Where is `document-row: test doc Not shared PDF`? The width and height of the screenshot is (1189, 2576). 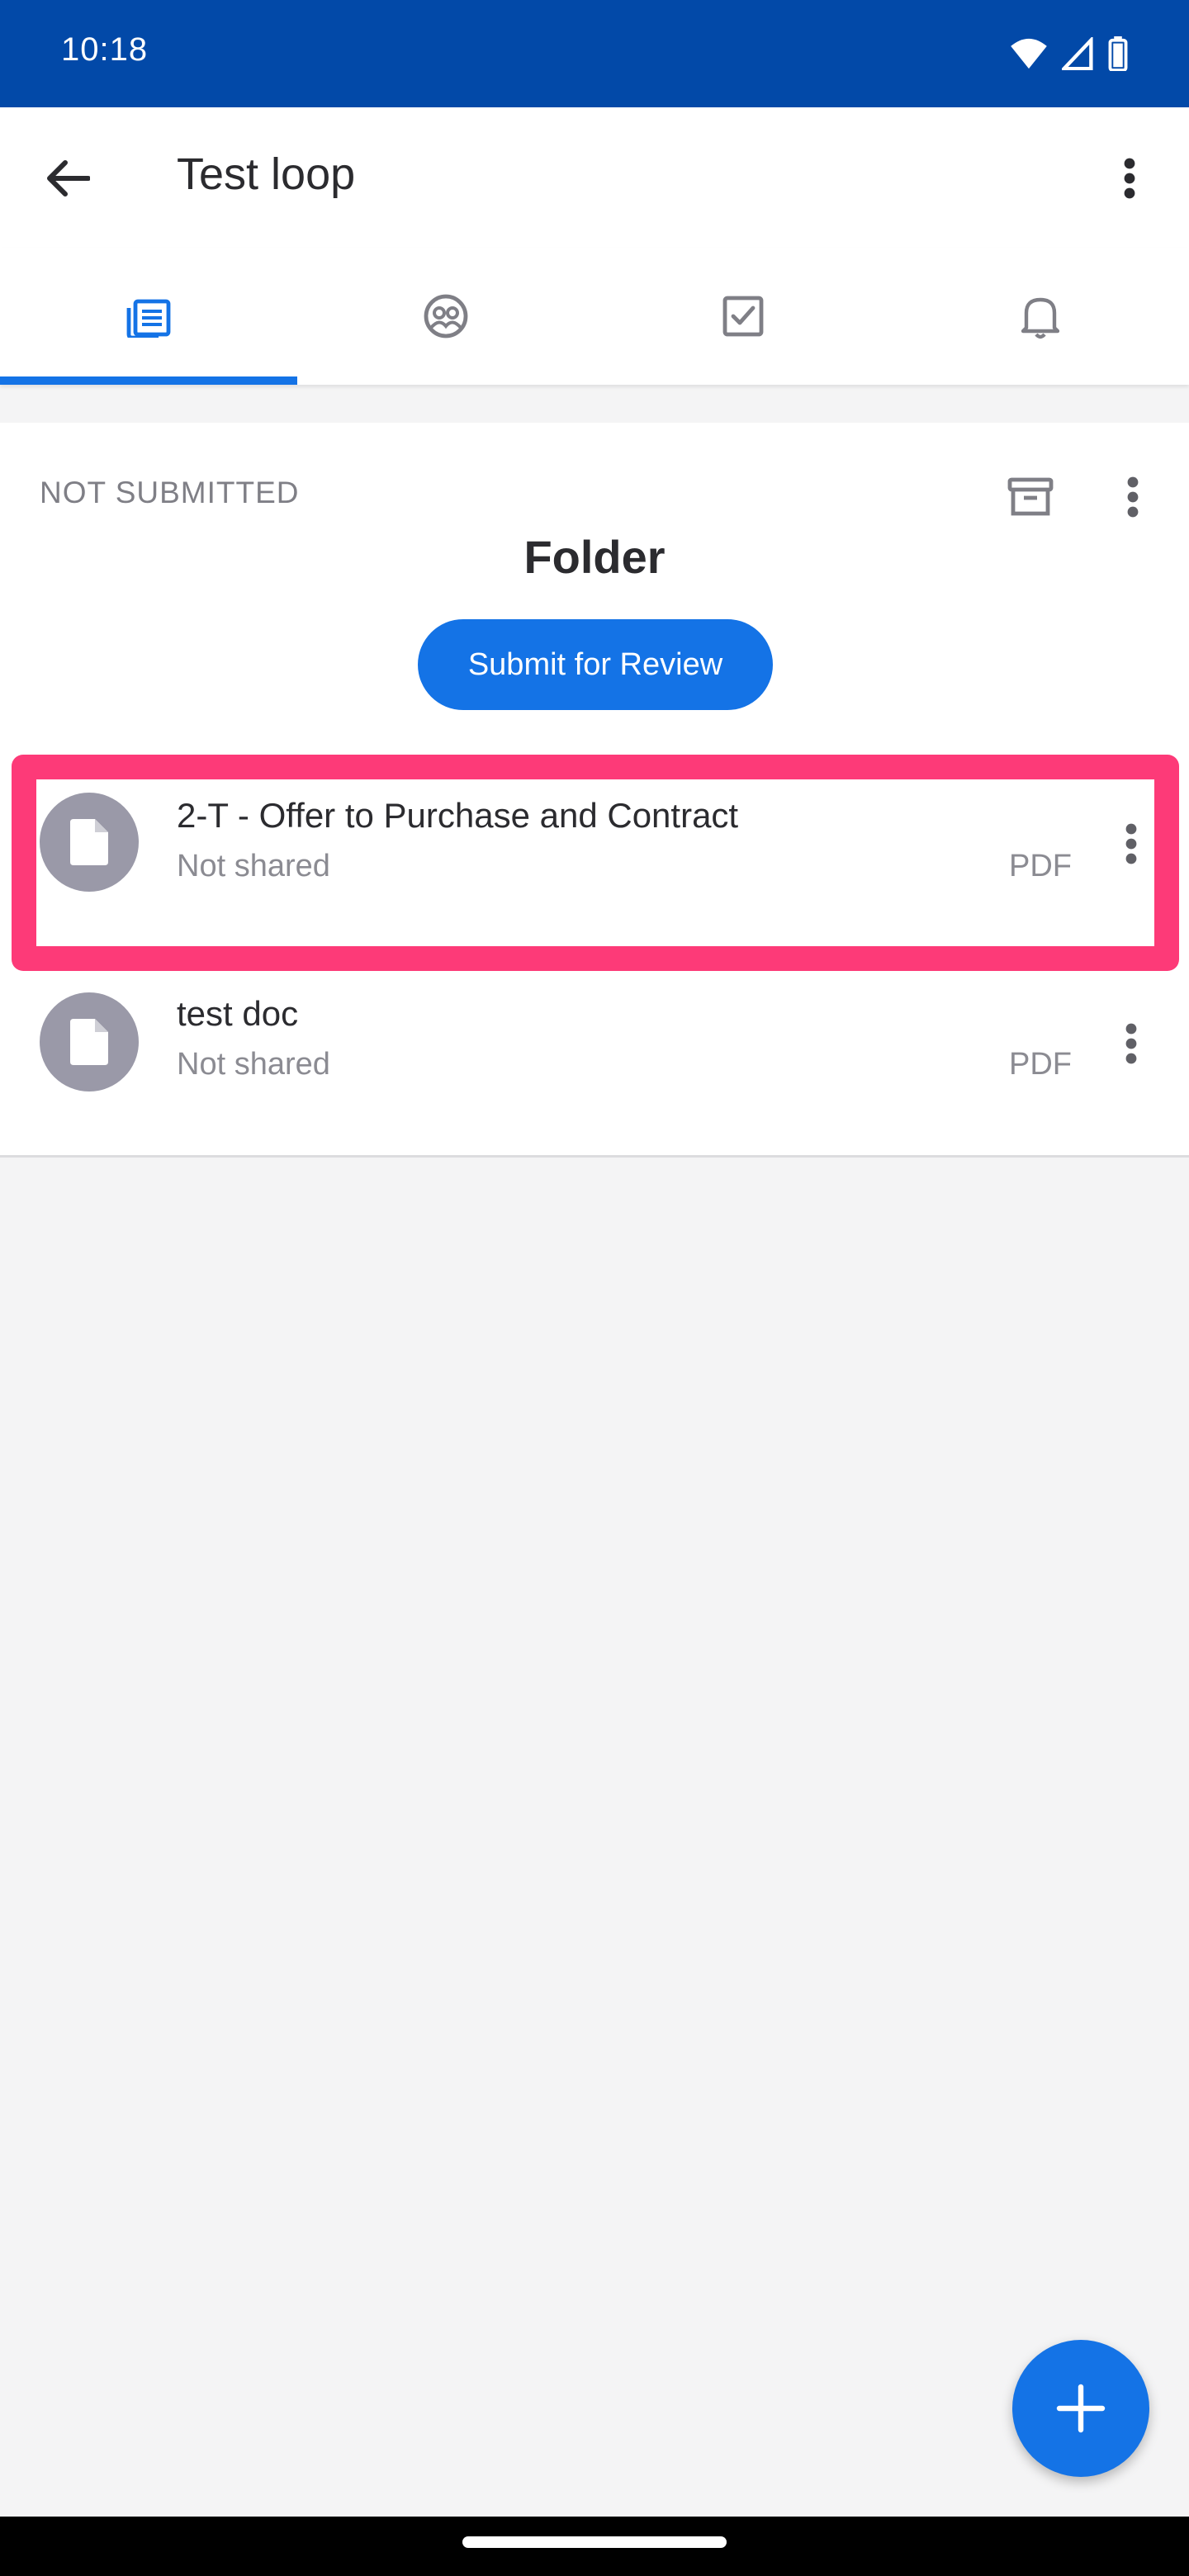 document-row: test doc Not shared PDF is located at coordinates (594, 1050).